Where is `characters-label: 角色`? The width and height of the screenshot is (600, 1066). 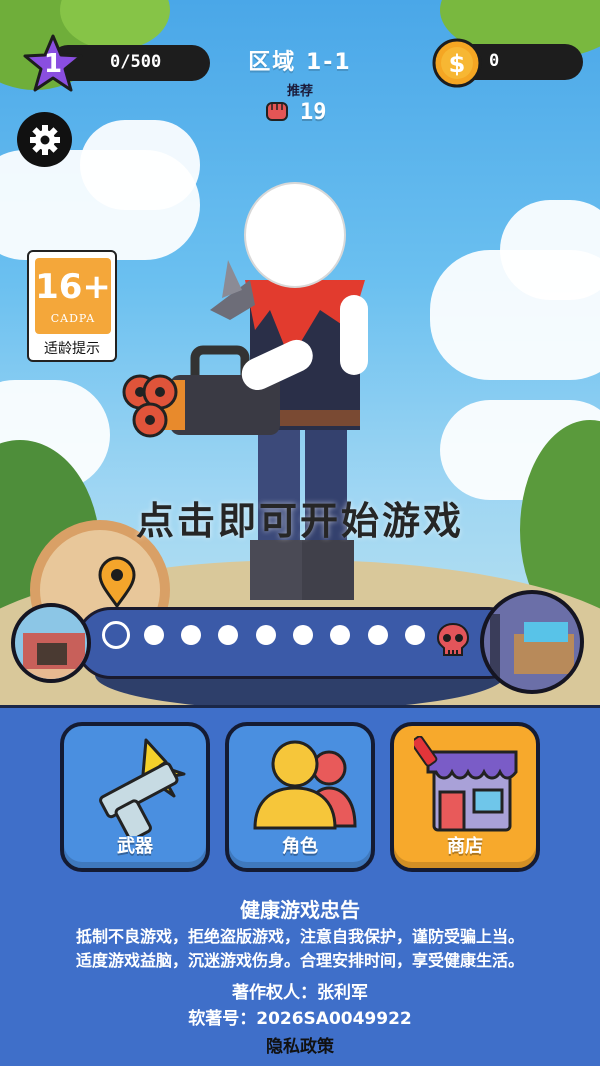 characters-label: 角色 is located at coordinates (300, 846).